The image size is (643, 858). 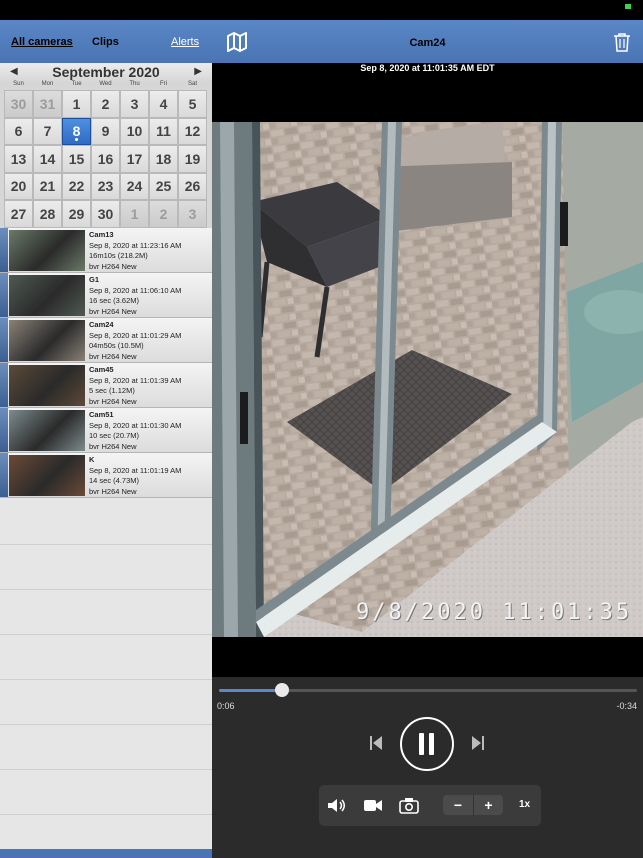 I want to click on tab-clips: Clips, so click(x=105, y=42).